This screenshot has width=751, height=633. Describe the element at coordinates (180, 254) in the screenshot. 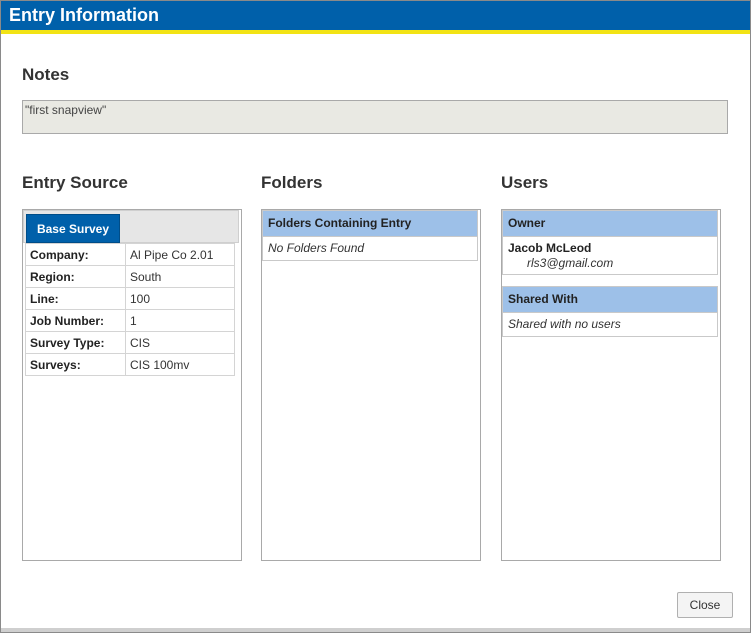

I see `row-value: Al Pipe Co 2.01` at that location.